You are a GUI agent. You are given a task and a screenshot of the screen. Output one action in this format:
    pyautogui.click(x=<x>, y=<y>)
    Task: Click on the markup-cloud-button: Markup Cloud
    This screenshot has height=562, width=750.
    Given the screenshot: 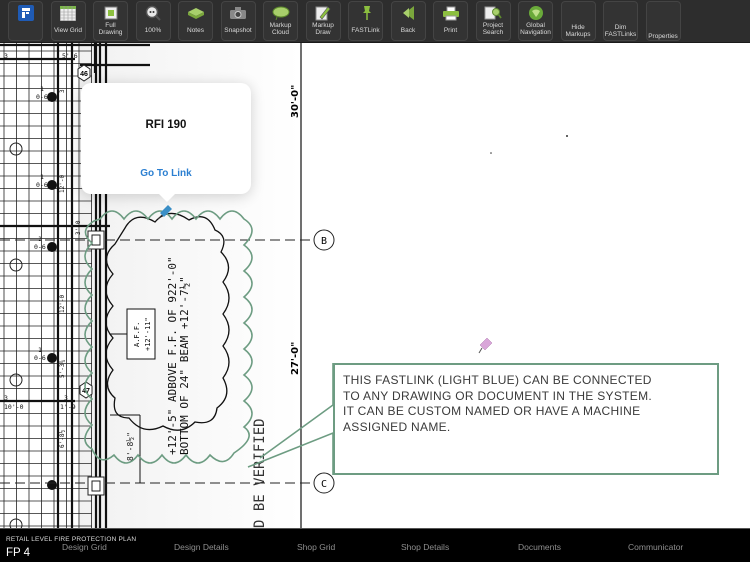 What is the action you would take?
    pyautogui.click(x=280, y=21)
    